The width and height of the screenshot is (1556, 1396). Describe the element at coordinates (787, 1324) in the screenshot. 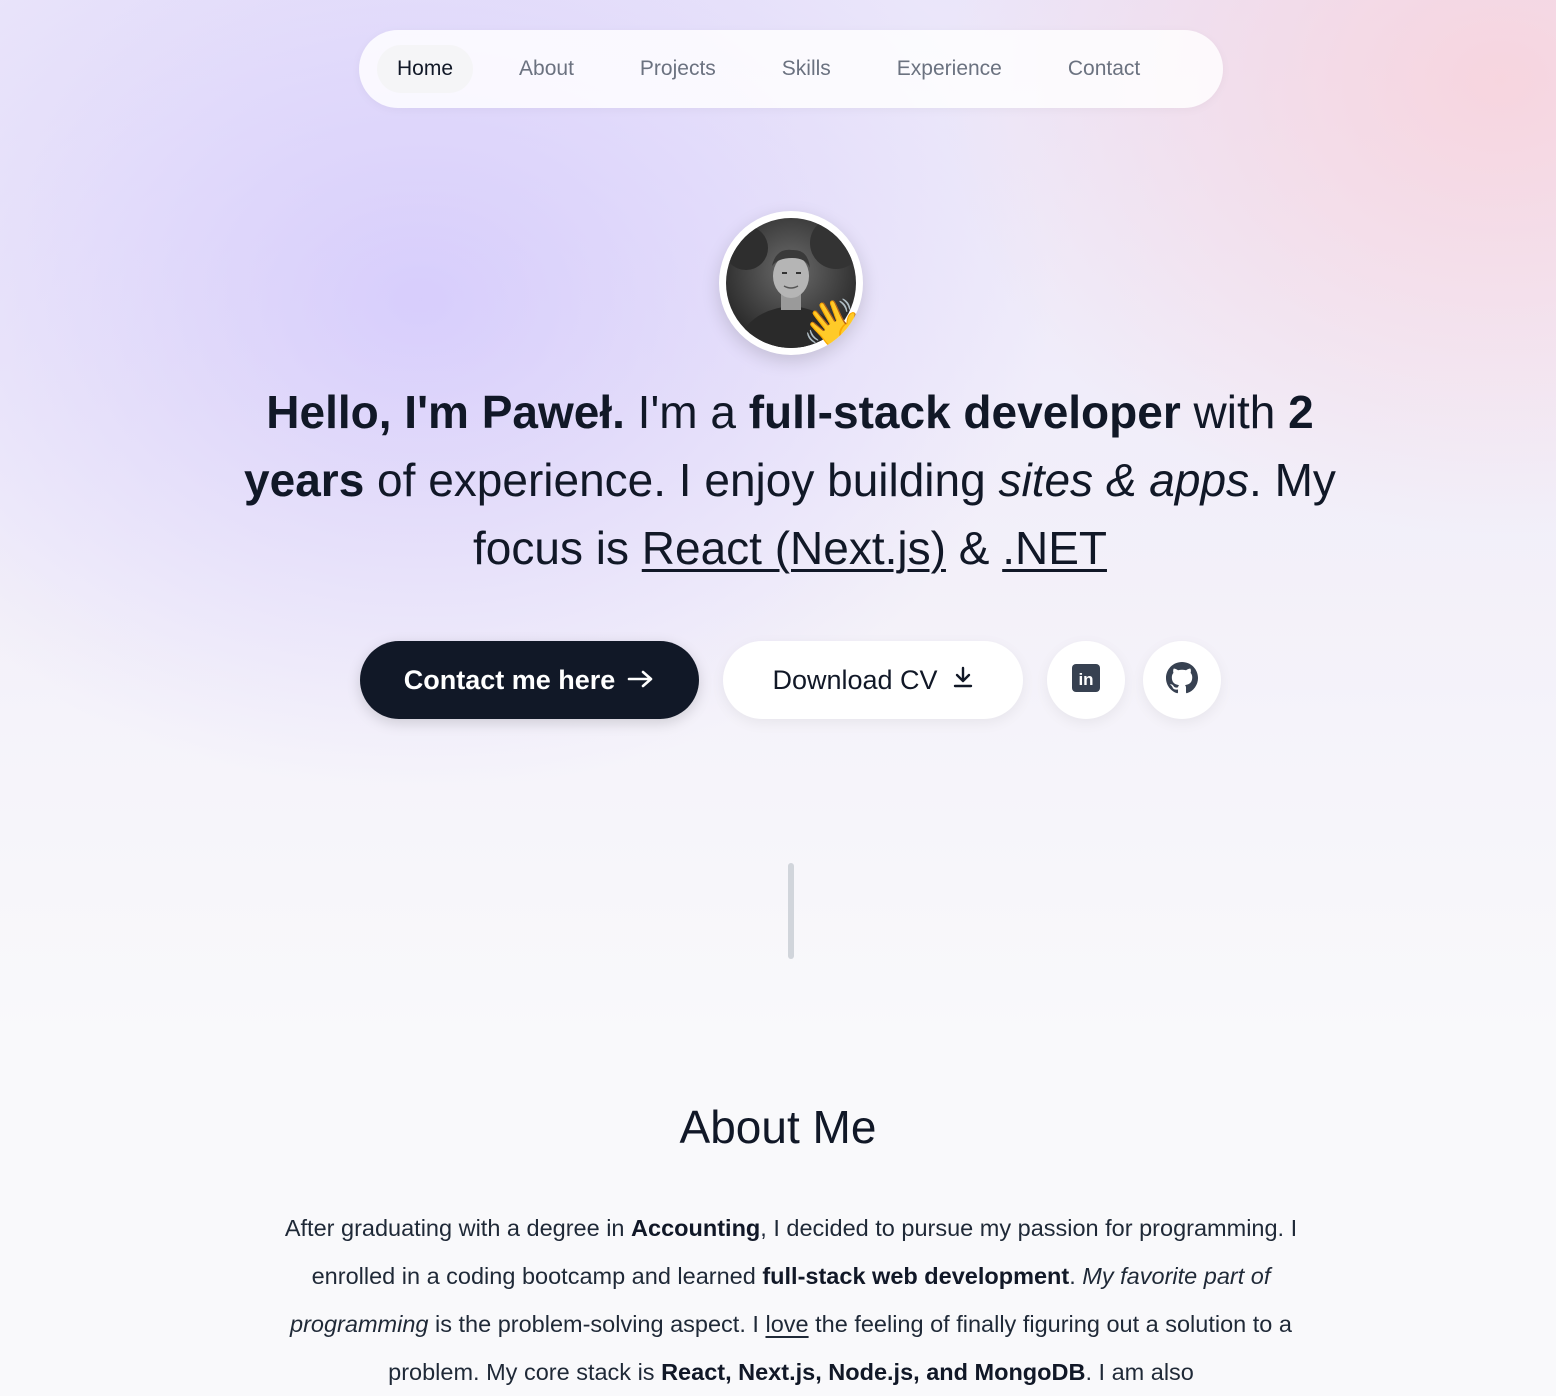

I see `about-love: love` at that location.